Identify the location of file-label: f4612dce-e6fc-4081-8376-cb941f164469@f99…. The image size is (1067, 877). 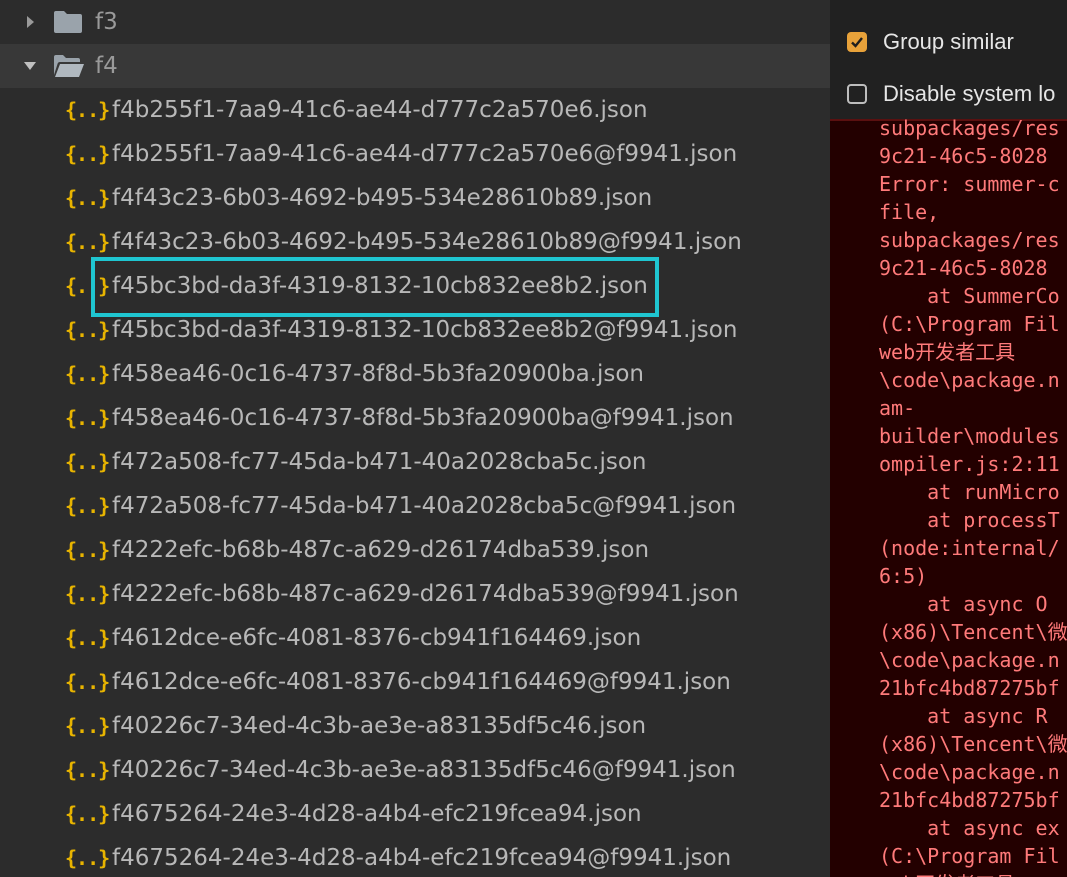
(421, 682).